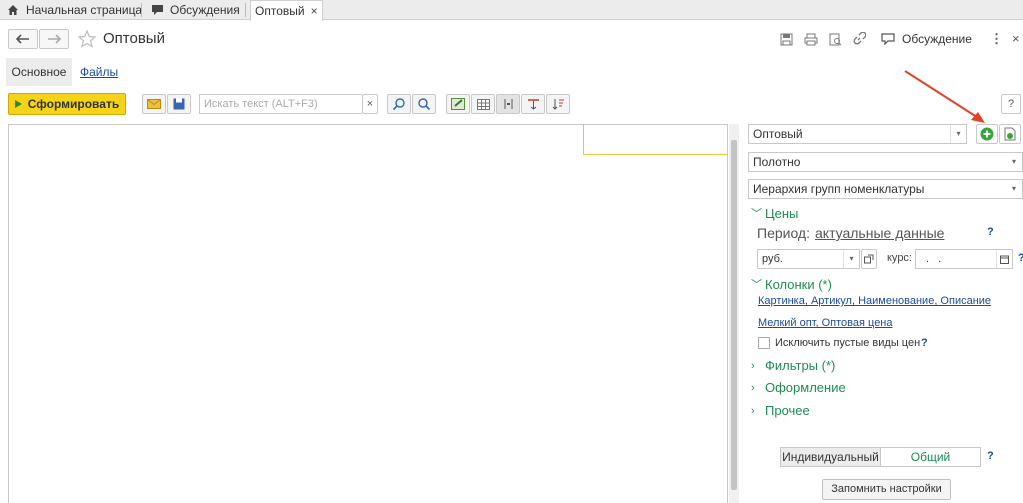 Image resolution: width=1023 pixels, height=503 pixels. Describe the element at coordinates (885, 162) in the screenshot. I see `layout-select: Полотно ▾` at that location.